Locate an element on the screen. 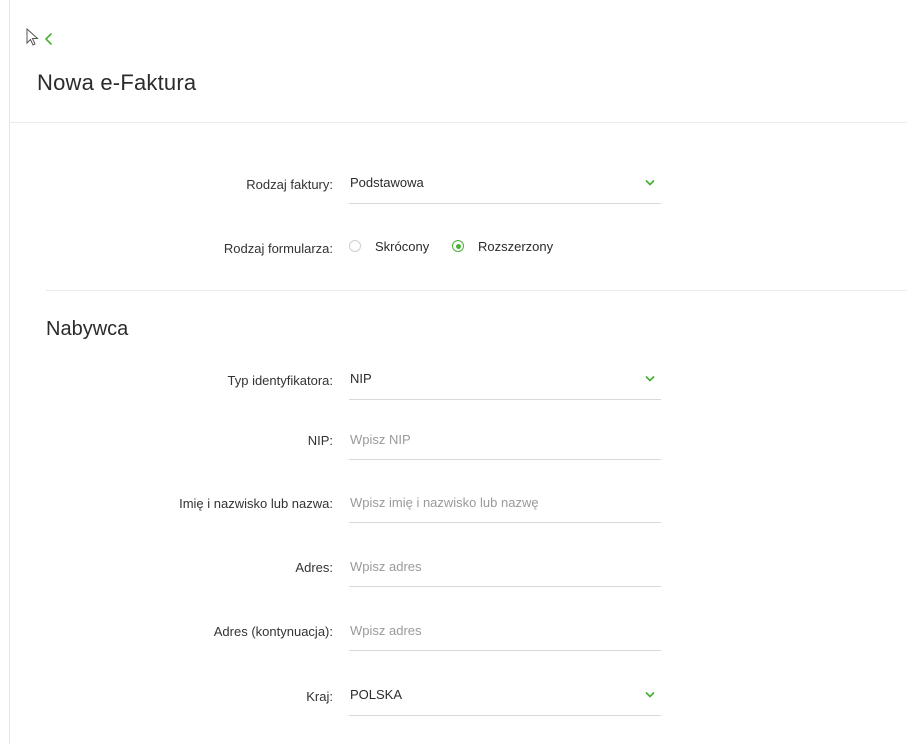  address-field-wrapper is located at coordinates (505, 568).